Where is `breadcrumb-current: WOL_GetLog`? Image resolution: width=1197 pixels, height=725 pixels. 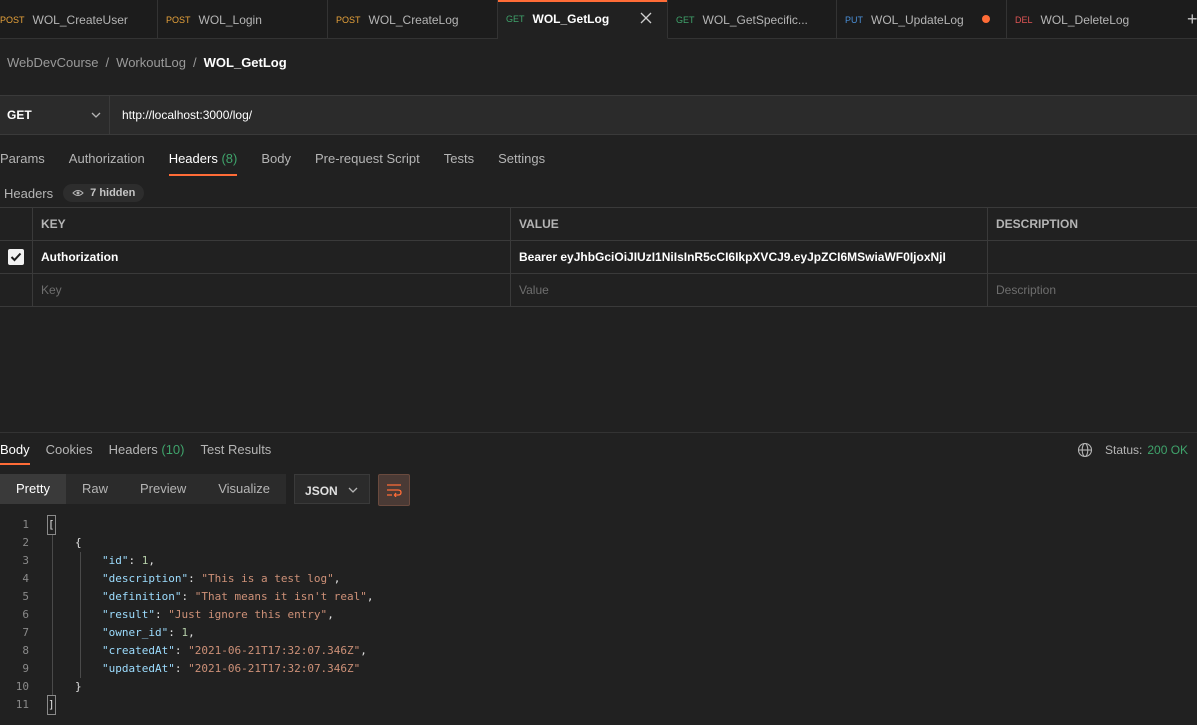
breadcrumb-current: WOL_GetLog is located at coordinates (245, 62).